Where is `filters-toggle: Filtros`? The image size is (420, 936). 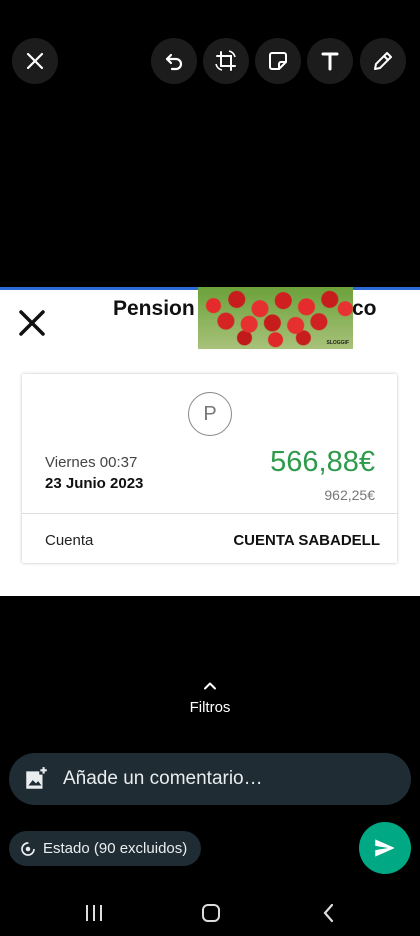 filters-toggle: Filtros is located at coordinates (210, 696).